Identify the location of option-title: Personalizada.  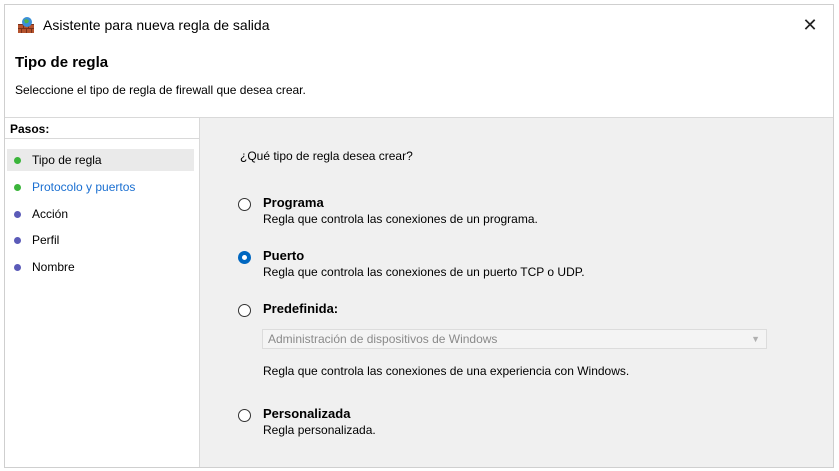
(307, 413).